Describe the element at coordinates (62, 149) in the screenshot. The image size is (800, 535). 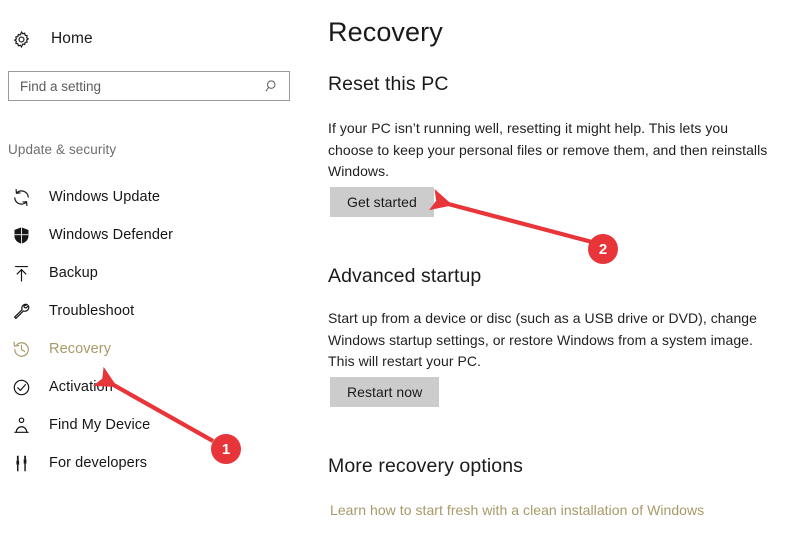
I see `sidebar-section-label: Update & security` at that location.